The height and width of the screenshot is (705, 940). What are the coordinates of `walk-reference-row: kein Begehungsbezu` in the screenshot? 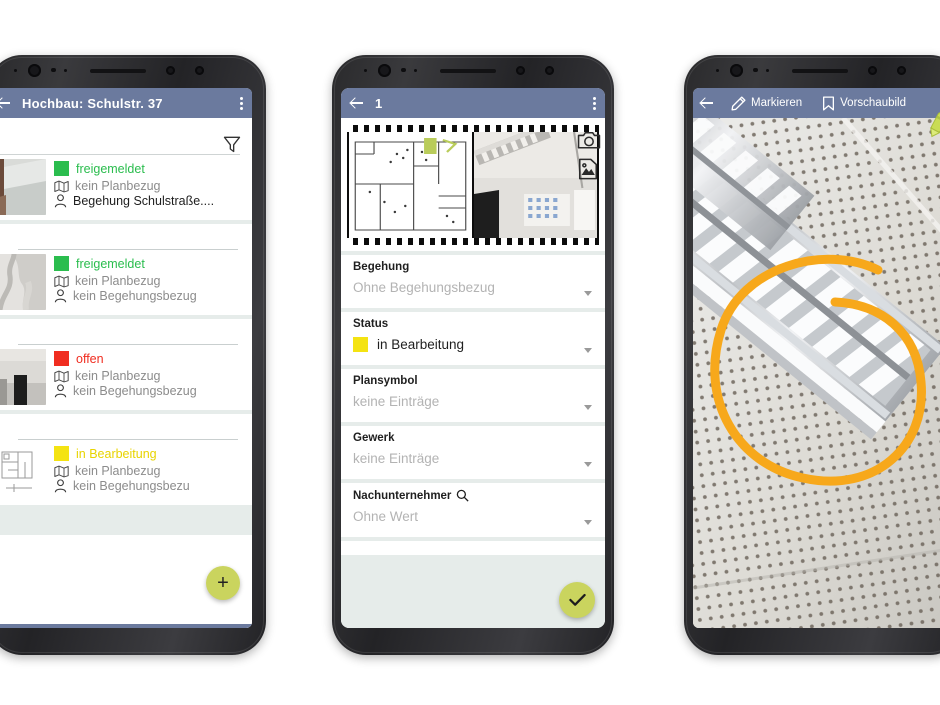 It's located at (153, 486).